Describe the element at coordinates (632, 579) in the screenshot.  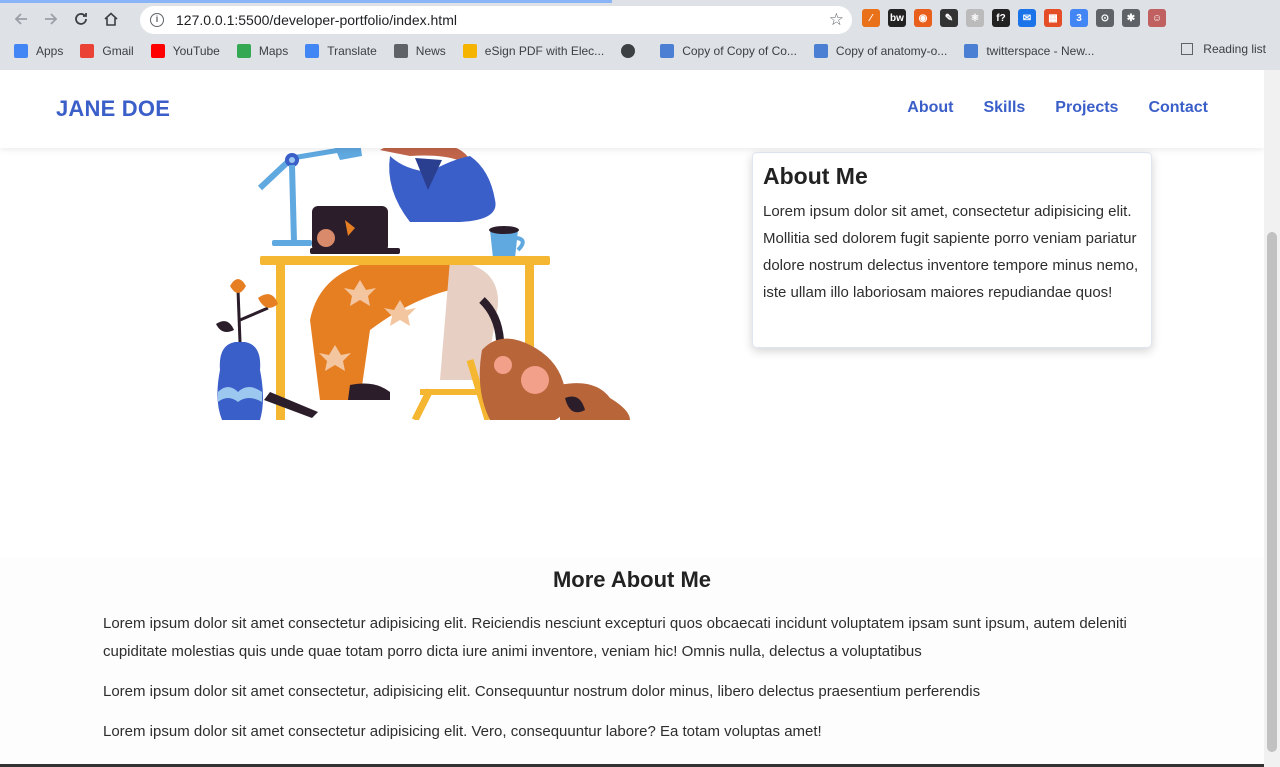
I see `more-about-title: More About Me` at that location.